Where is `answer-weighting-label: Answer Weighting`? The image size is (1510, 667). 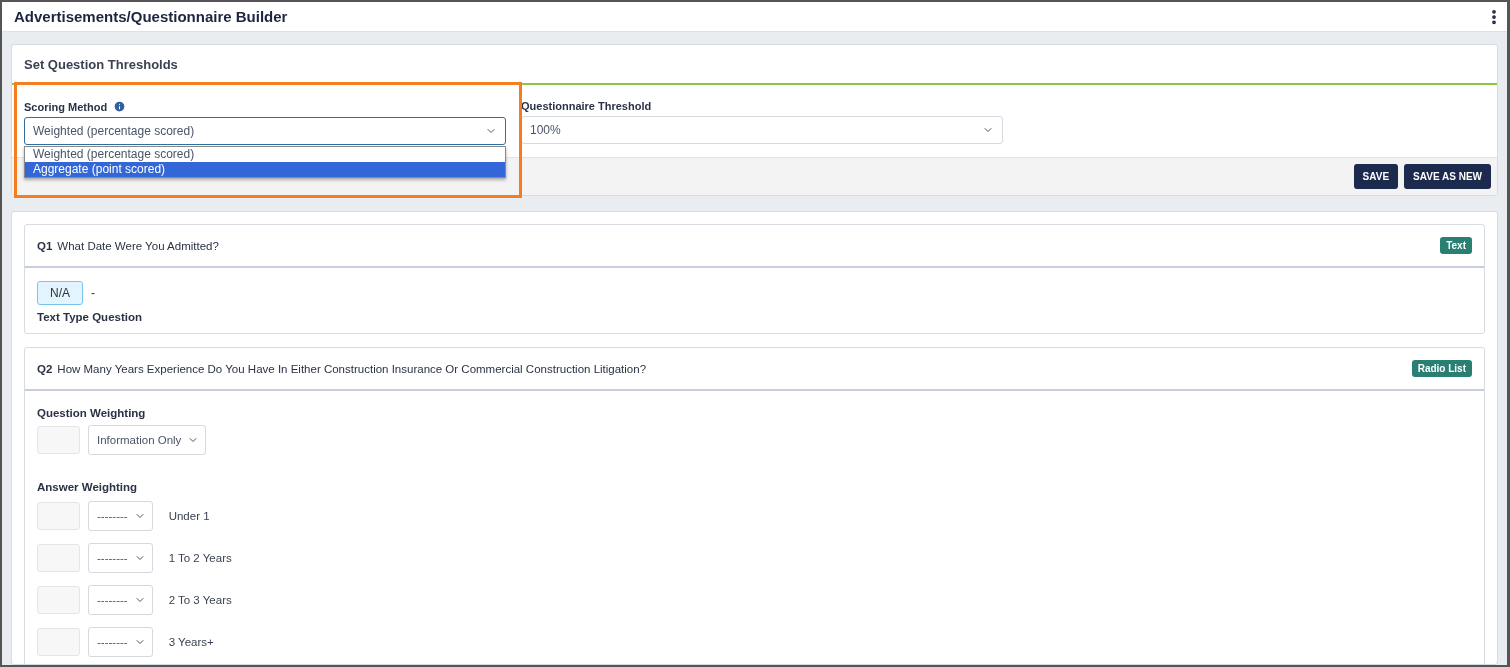
answer-weighting-label: Answer Weighting is located at coordinates (88, 487).